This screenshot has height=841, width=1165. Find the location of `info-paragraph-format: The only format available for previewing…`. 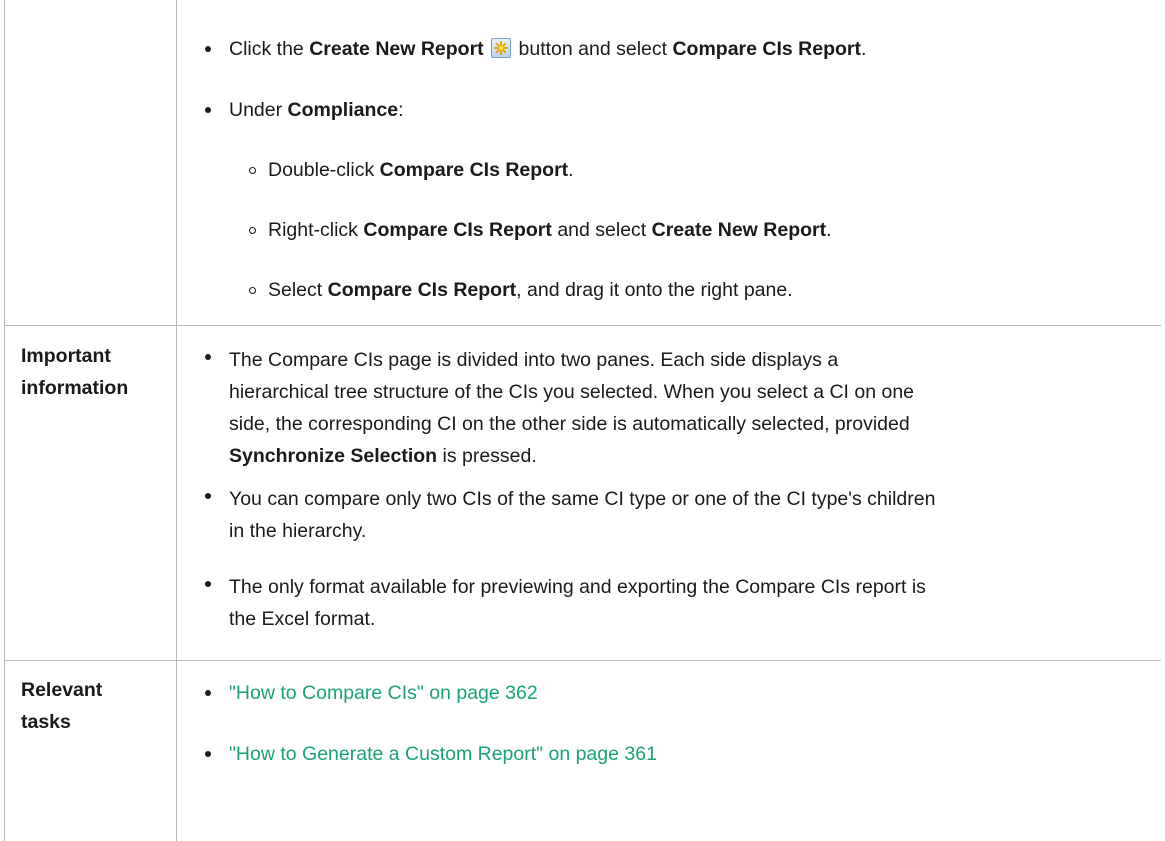

info-paragraph-format: The only format available for previewing… is located at coordinates (577, 603).